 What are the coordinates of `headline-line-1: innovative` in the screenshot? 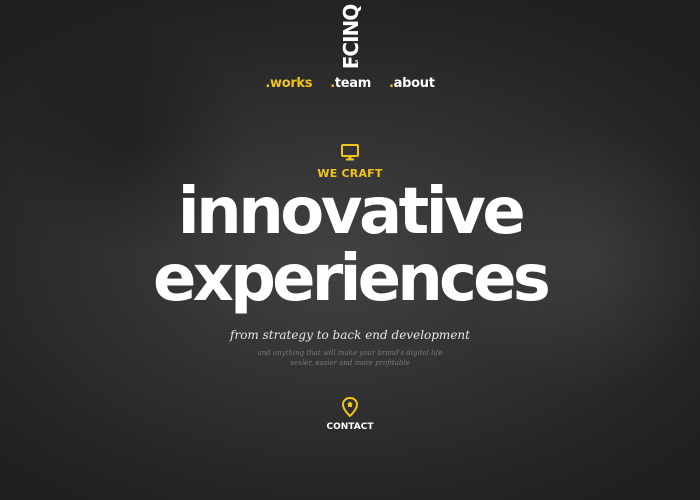 It's located at (351, 212).